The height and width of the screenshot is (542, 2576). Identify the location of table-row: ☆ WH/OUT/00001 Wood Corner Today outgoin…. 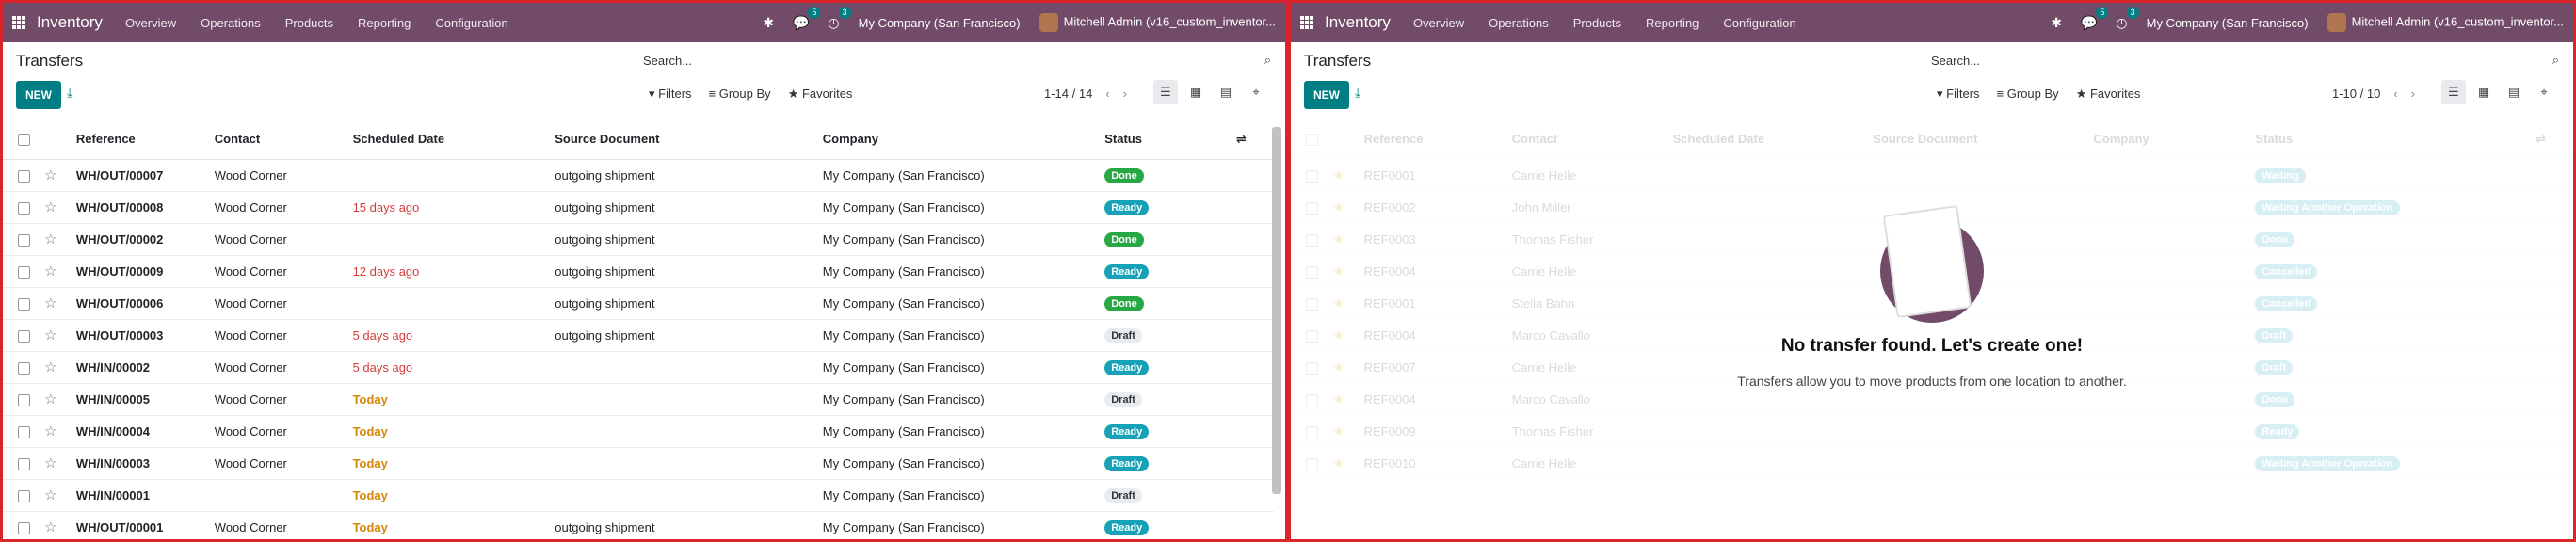
(638, 525).